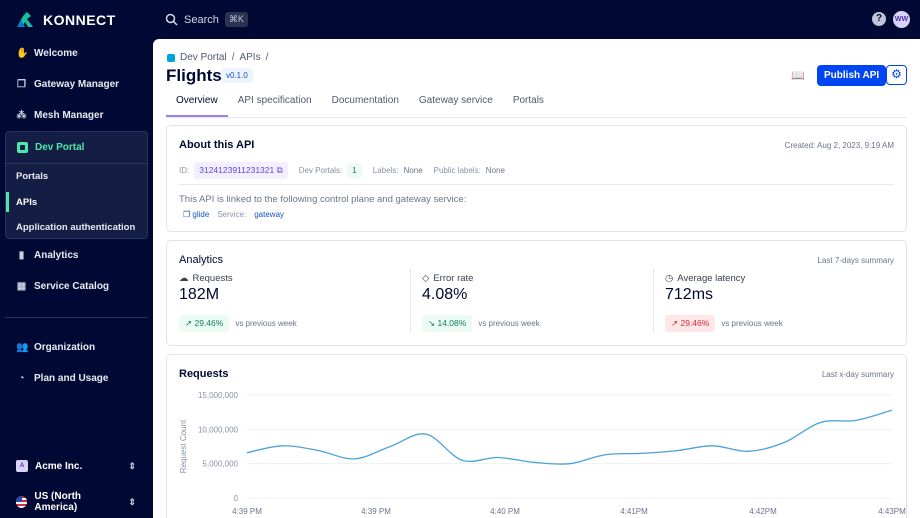  I want to click on book-icon: 📖, so click(798, 75).